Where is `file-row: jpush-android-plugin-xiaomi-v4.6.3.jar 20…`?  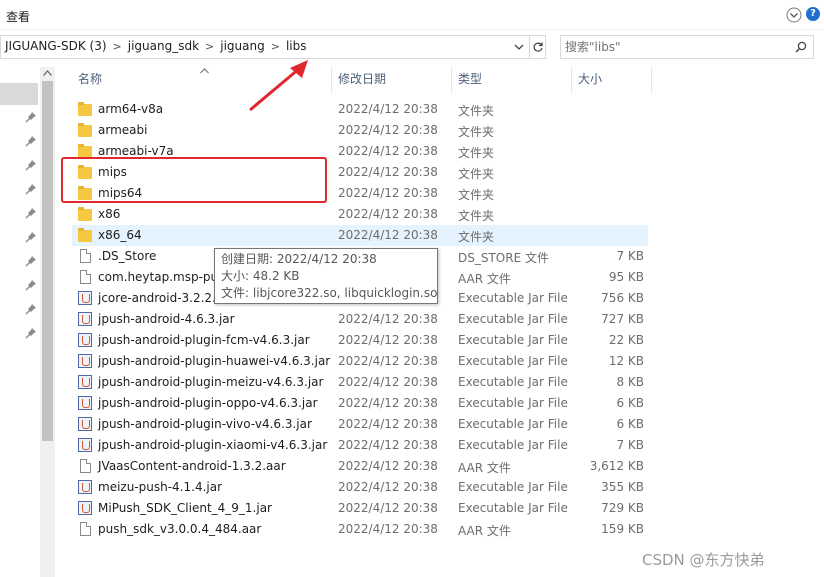 file-row: jpush-android-plugin-xiaomi-v4.6.3.jar 20… is located at coordinates (360, 445).